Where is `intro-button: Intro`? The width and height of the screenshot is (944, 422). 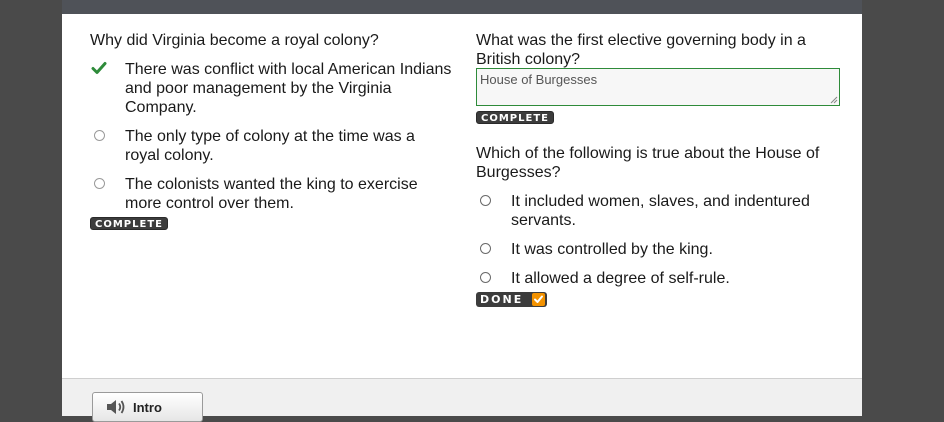
intro-button: Intro is located at coordinates (147, 407).